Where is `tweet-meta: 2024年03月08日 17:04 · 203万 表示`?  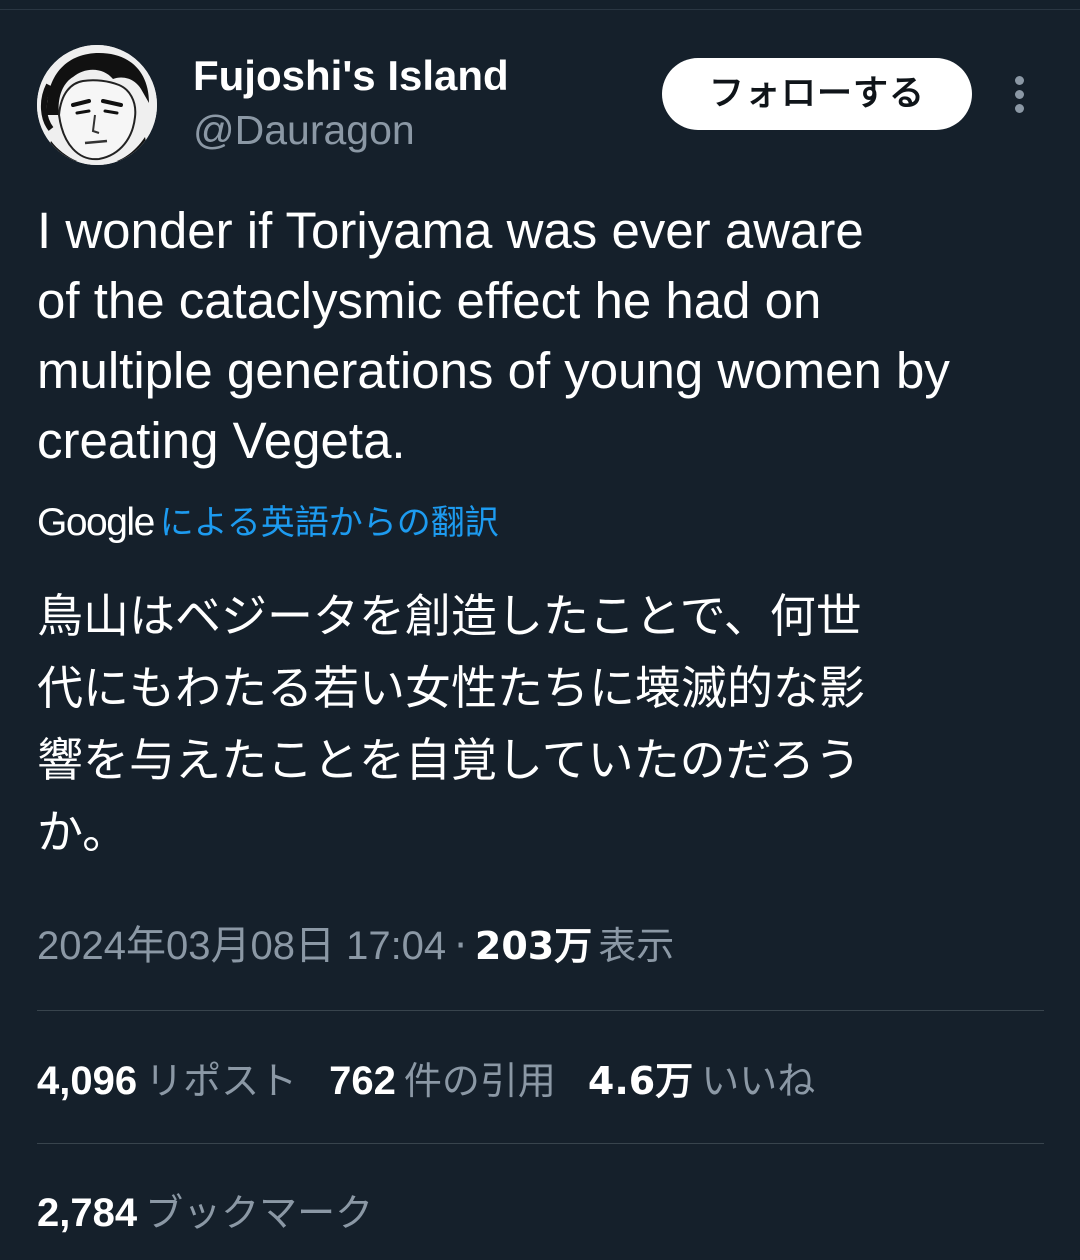 tweet-meta: 2024年03月08日 17:04 · 203万 表示 is located at coordinates (355, 946).